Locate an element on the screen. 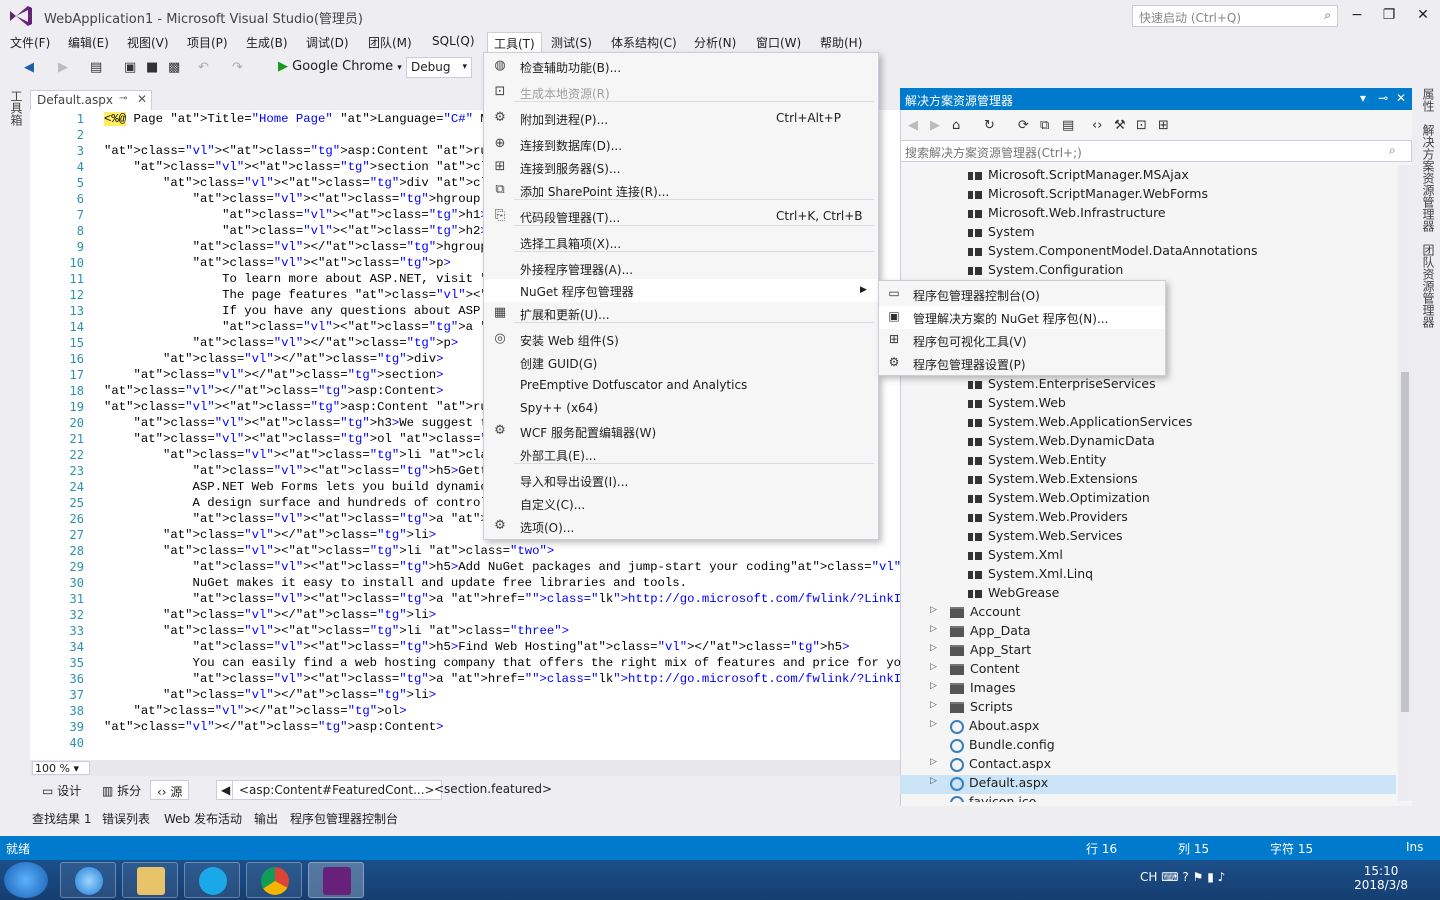 Image resolution: width=1440 pixels, height=900 pixels. tools-menu-item-11: ◎ 安装 Web 组件(S) is located at coordinates (681, 339).